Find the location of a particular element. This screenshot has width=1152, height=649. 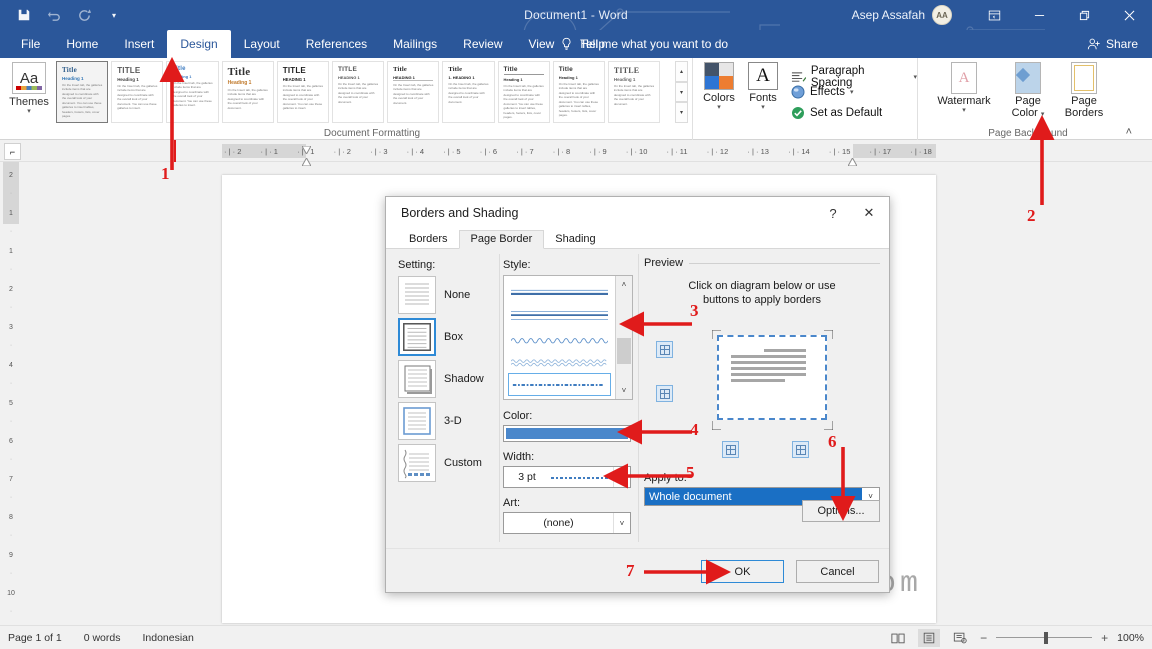

restore-icon is located at coordinates (1084, 15).